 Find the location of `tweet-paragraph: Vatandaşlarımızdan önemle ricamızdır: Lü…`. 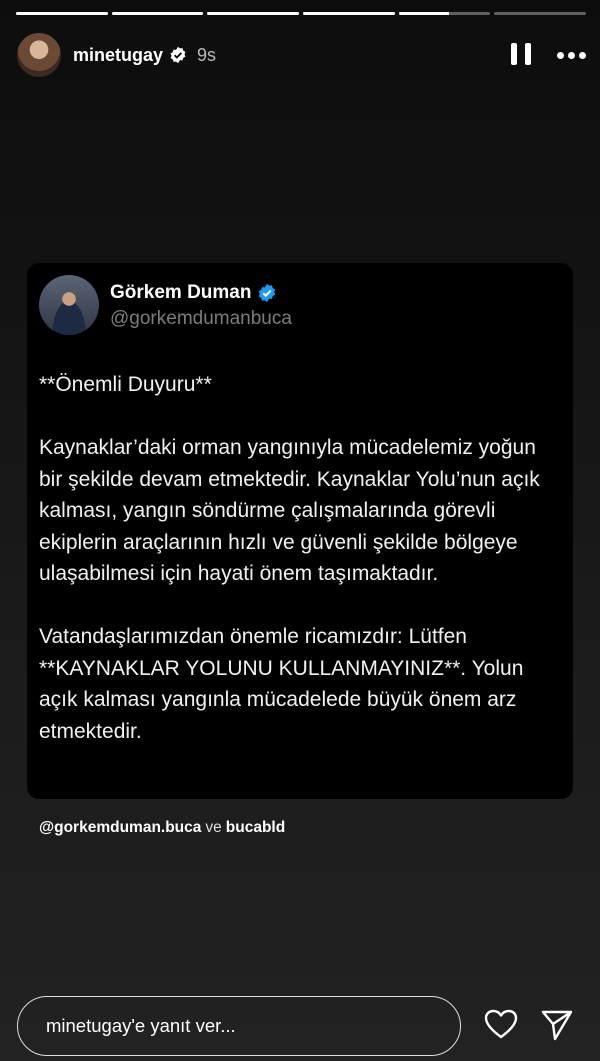

tweet-paragraph: Vatandaşlarımızdan önemle ricamızdır: Lü… is located at coordinates (281, 684).